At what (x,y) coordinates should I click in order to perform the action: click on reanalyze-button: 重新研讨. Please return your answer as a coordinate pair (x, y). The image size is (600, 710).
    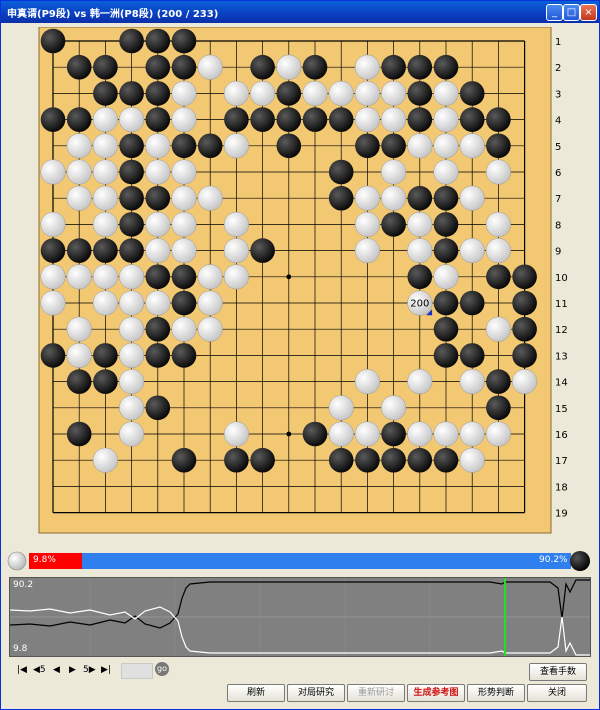
    Looking at the image, I should click on (376, 693).